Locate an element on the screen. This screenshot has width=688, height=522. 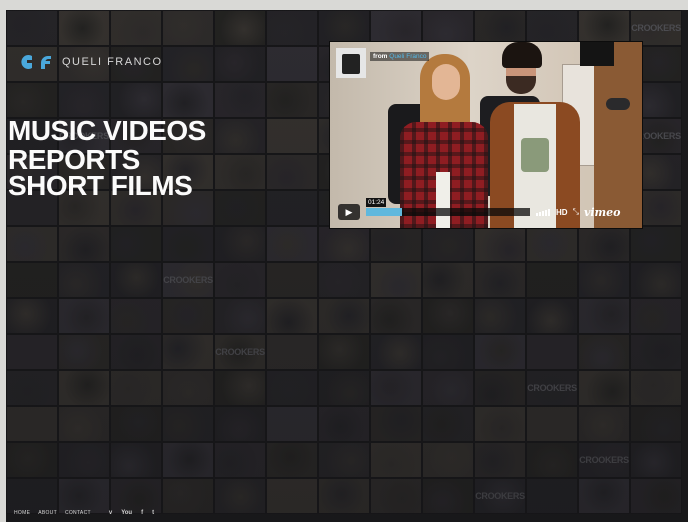
vimeo-icon: v is located at coordinates (110, 513).